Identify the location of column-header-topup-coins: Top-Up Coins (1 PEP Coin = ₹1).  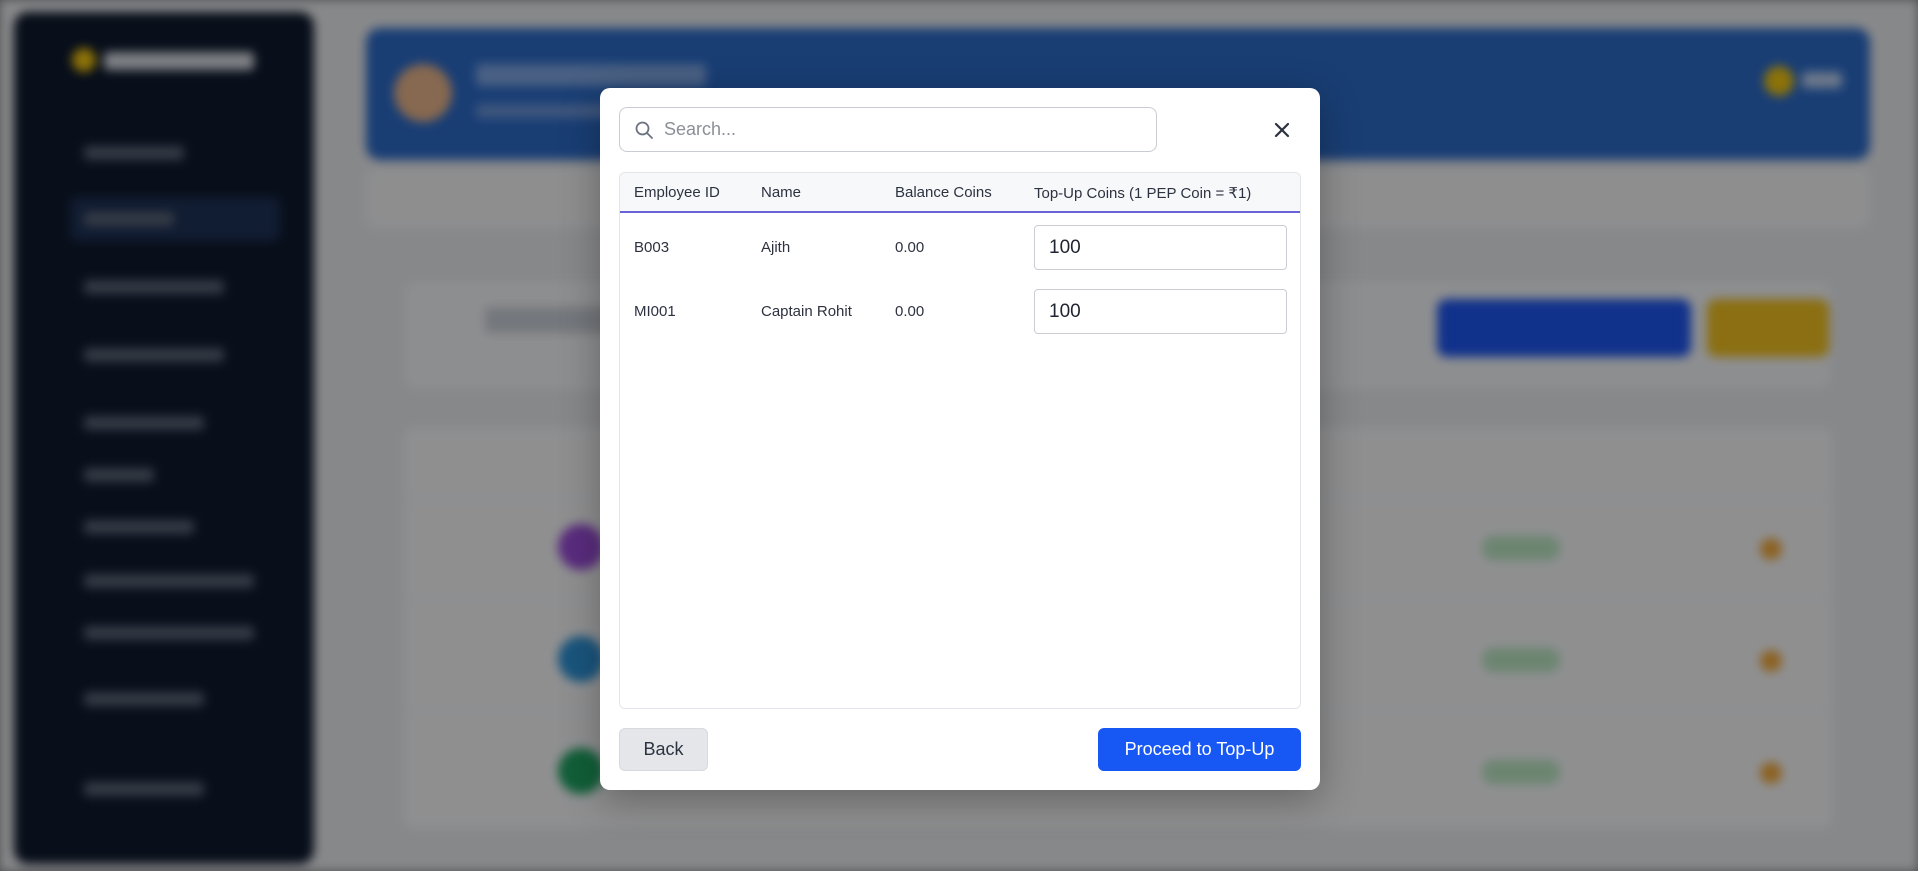
(1143, 193).